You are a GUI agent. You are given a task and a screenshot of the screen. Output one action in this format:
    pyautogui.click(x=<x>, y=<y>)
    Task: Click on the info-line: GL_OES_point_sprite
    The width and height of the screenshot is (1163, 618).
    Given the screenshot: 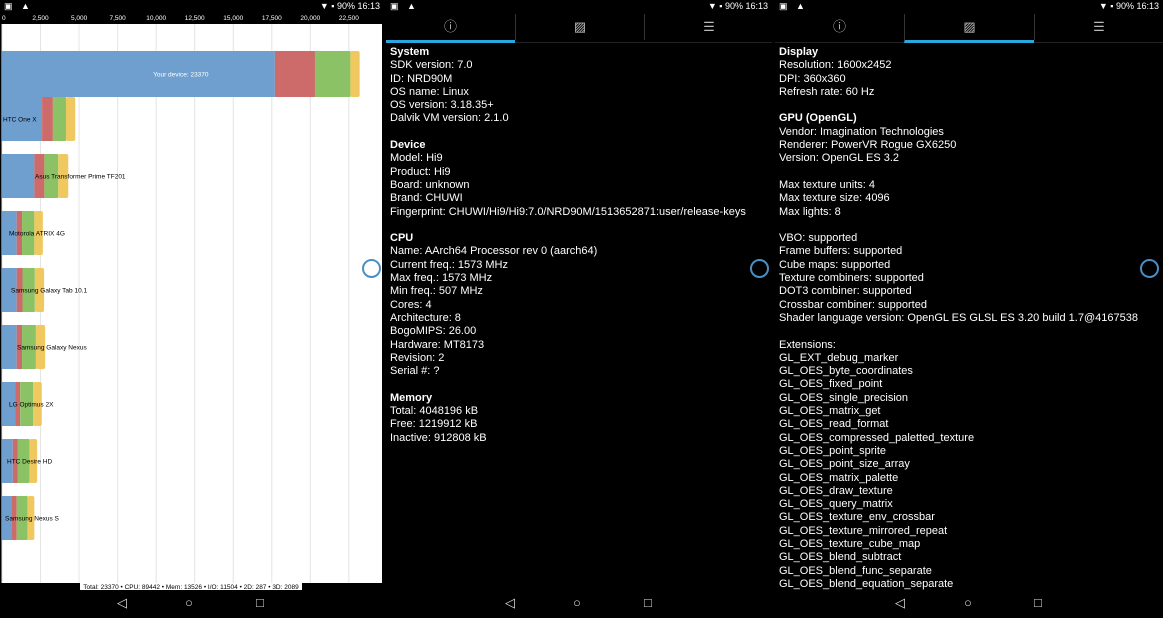 What is the action you would take?
    pyautogui.click(x=833, y=450)
    